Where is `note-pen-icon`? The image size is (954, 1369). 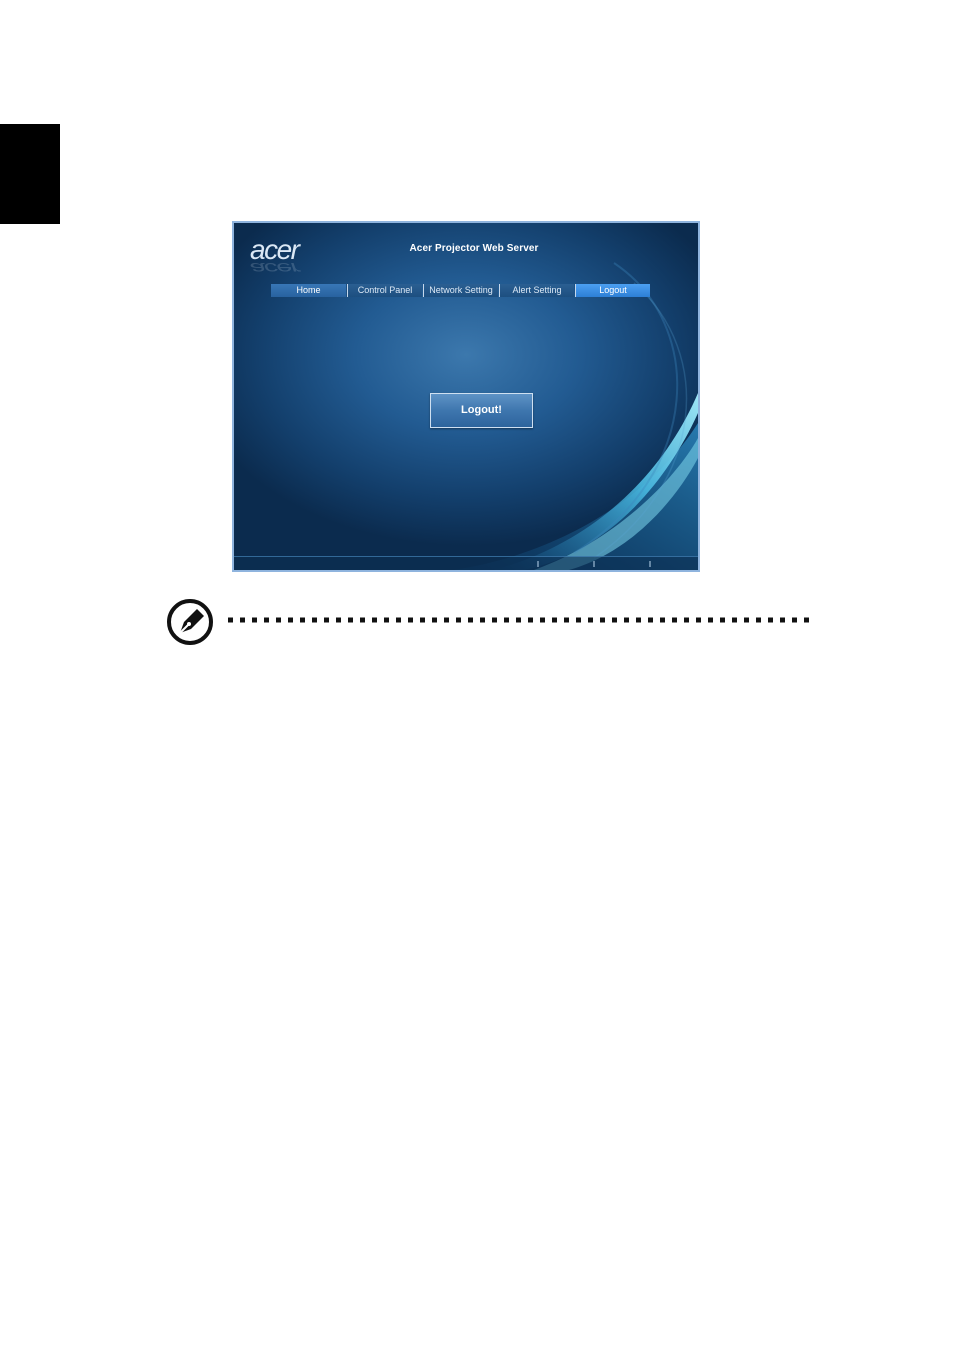 note-pen-icon is located at coordinates (190, 622).